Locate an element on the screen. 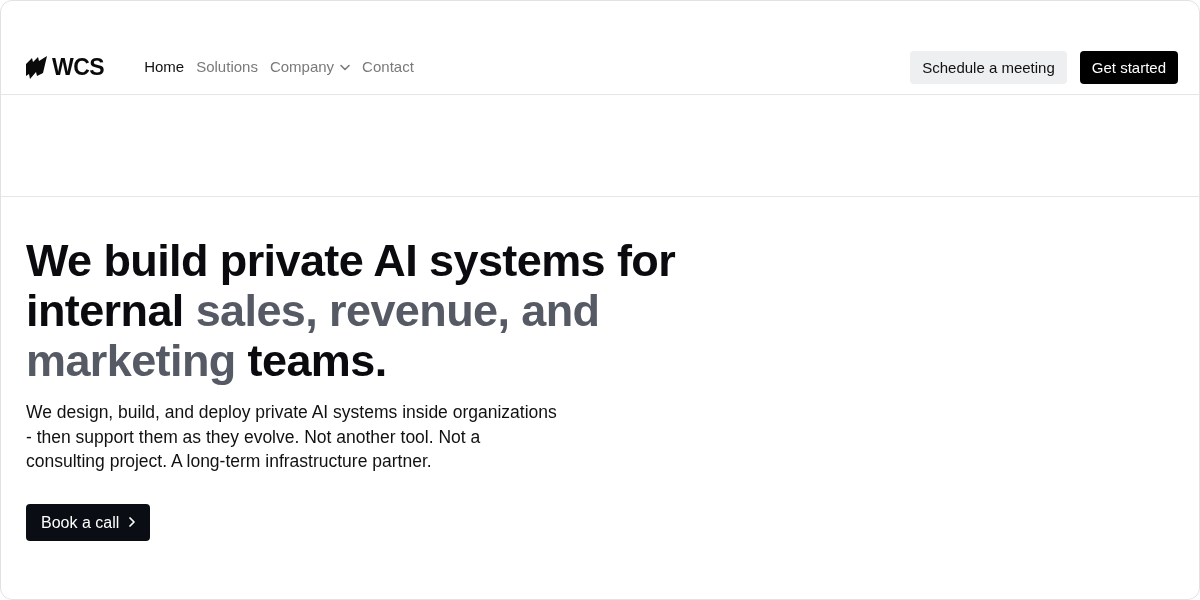  logo-icon is located at coordinates (36, 67).